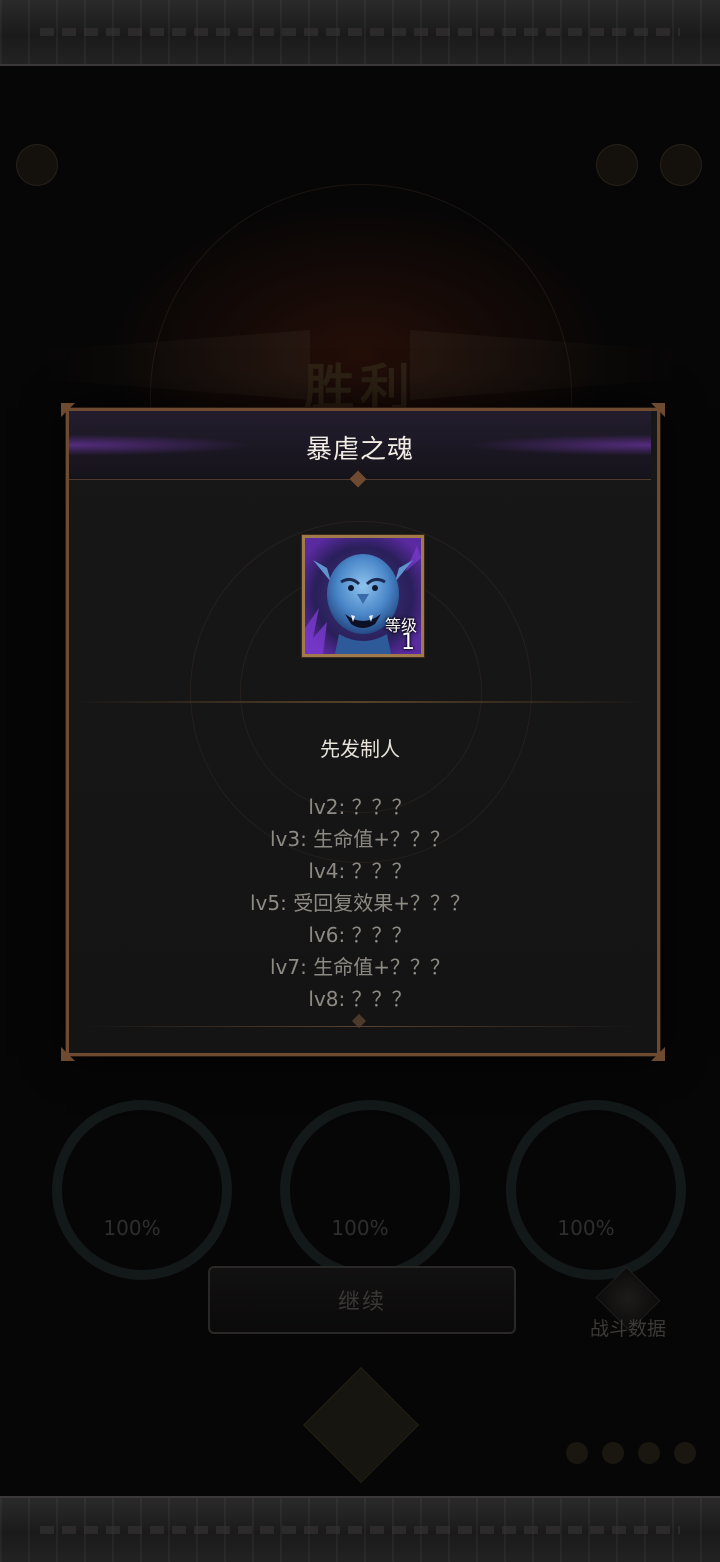  I want to click on level-entry: lv4: ？？？, so click(360, 871).